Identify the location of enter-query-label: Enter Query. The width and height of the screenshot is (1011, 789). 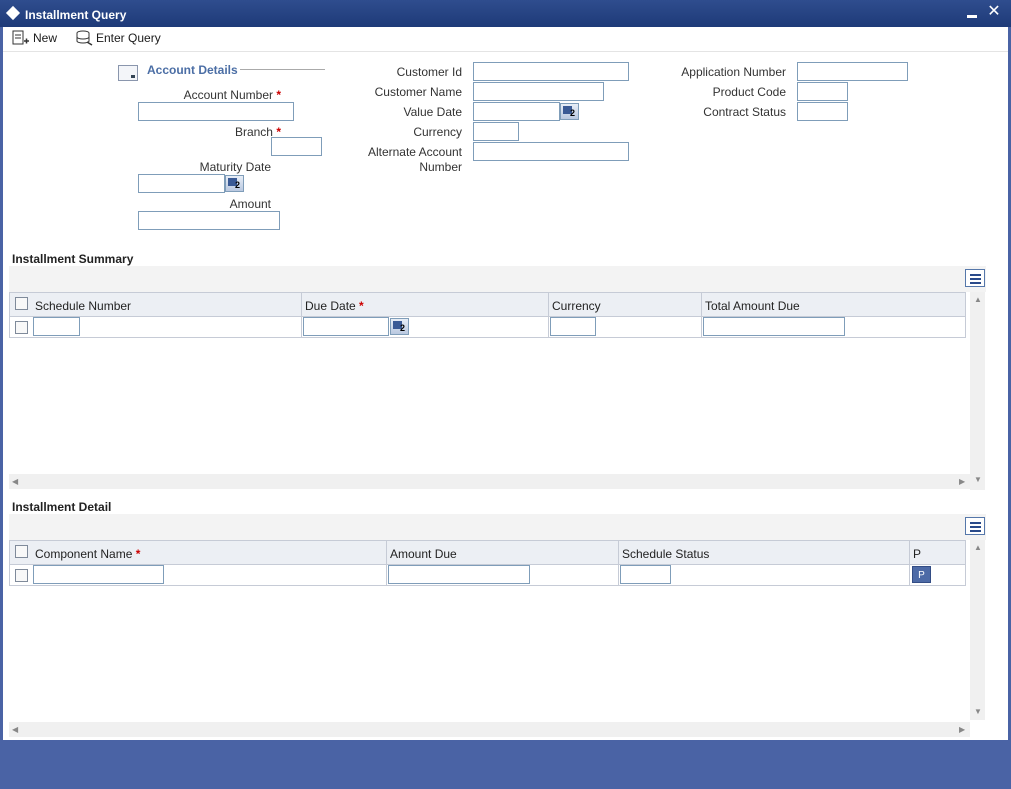
(128, 38).